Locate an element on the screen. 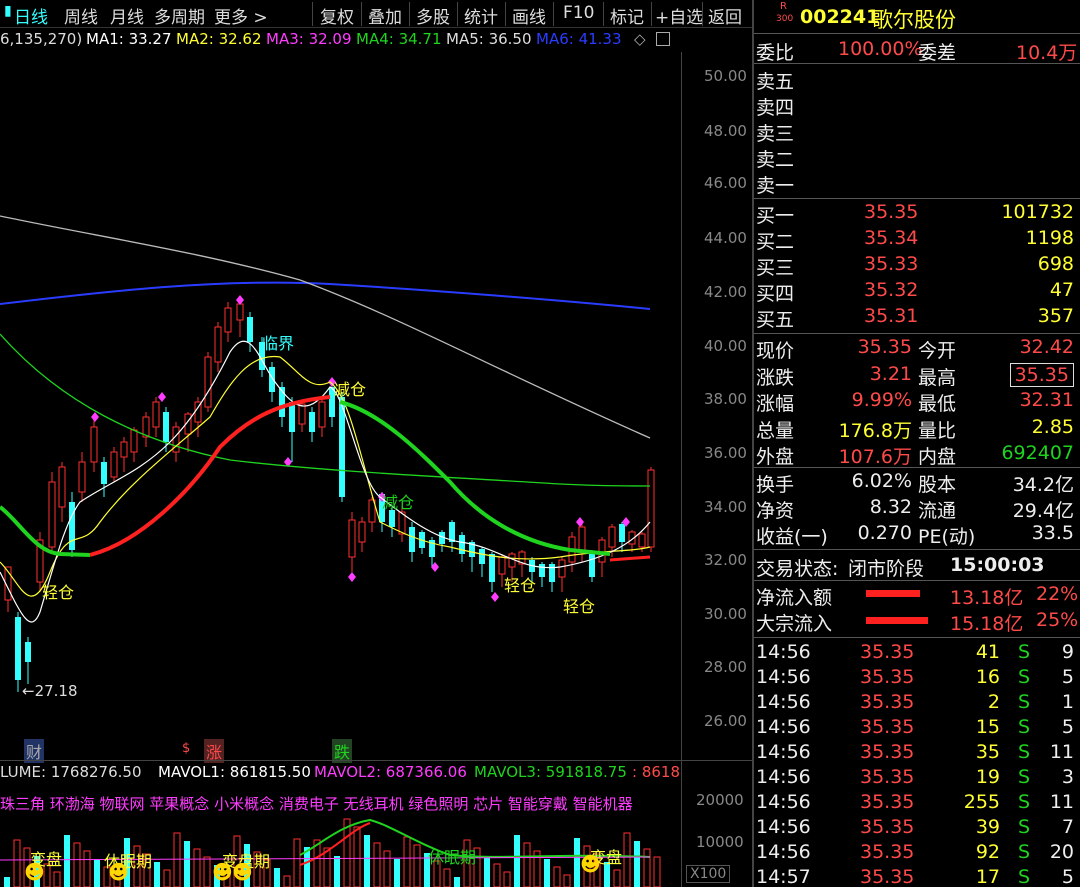 This screenshot has height=887, width=1080. tab-monthly: 月线 is located at coordinates (127, 15).